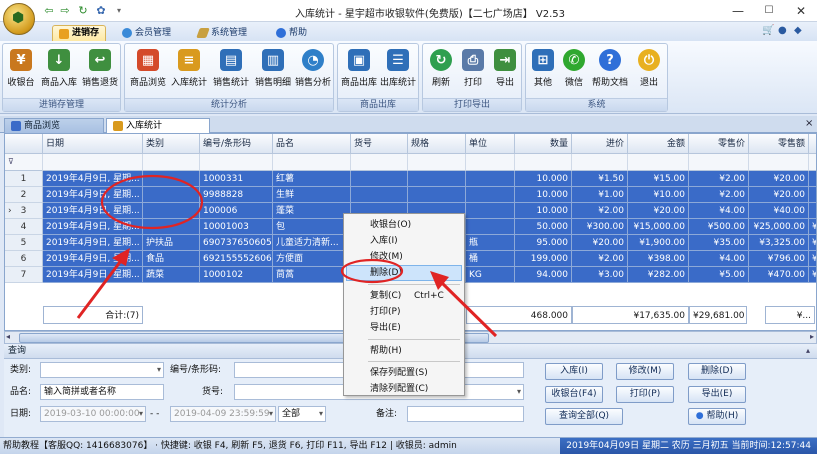  What do you see at coordinates (769, 11) in the screenshot?
I see `maximize-button: ☐` at bounding box center [769, 11].